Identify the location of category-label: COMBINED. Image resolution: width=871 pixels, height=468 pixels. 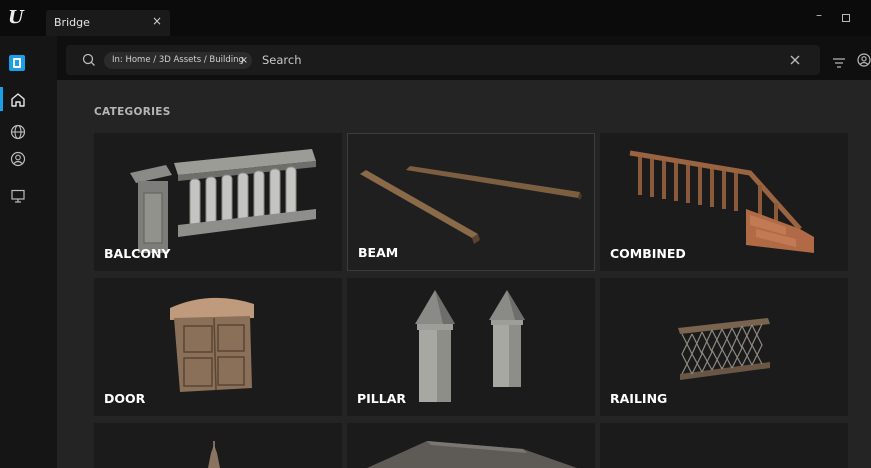
(648, 253).